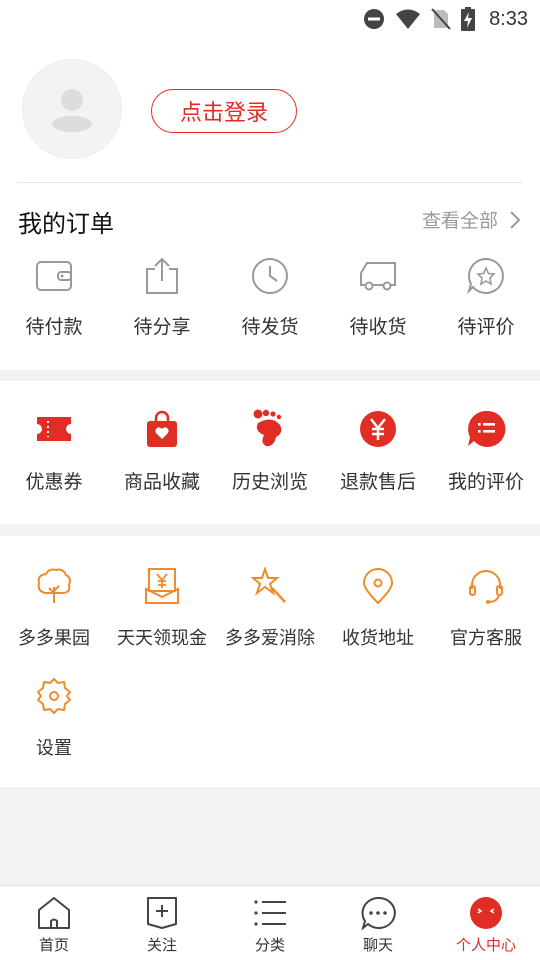 Image resolution: width=540 pixels, height=960 pixels. What do you see at coordinates (162, 451) in the screenshot?
I see `favorites-entry: 商品收藏` at bounding box center [162, 451].